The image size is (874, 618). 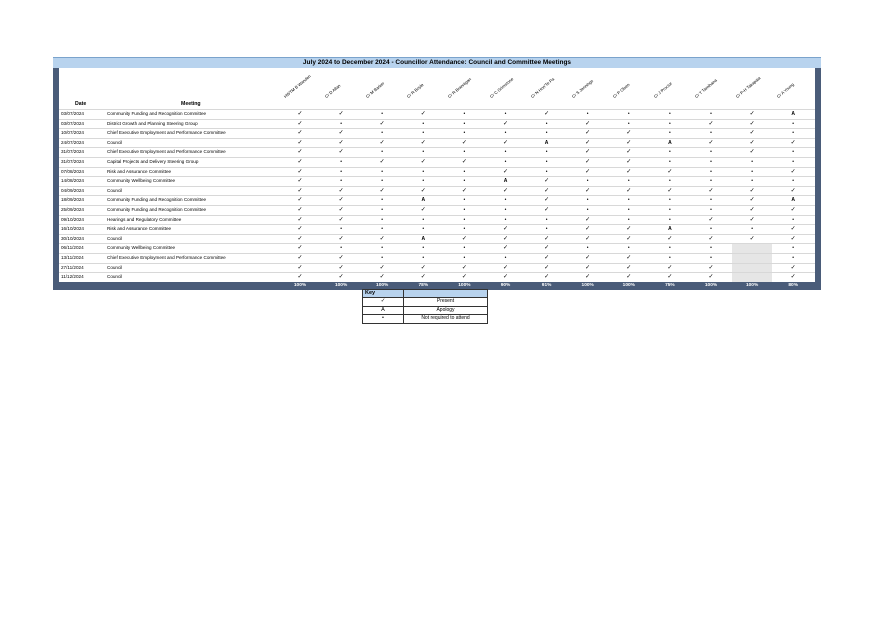 What do you see at coordinates (139, 229) in the screenshot?
I see `meeting-name: Risk and Assurance Committee` at bounding box center [139, 229].